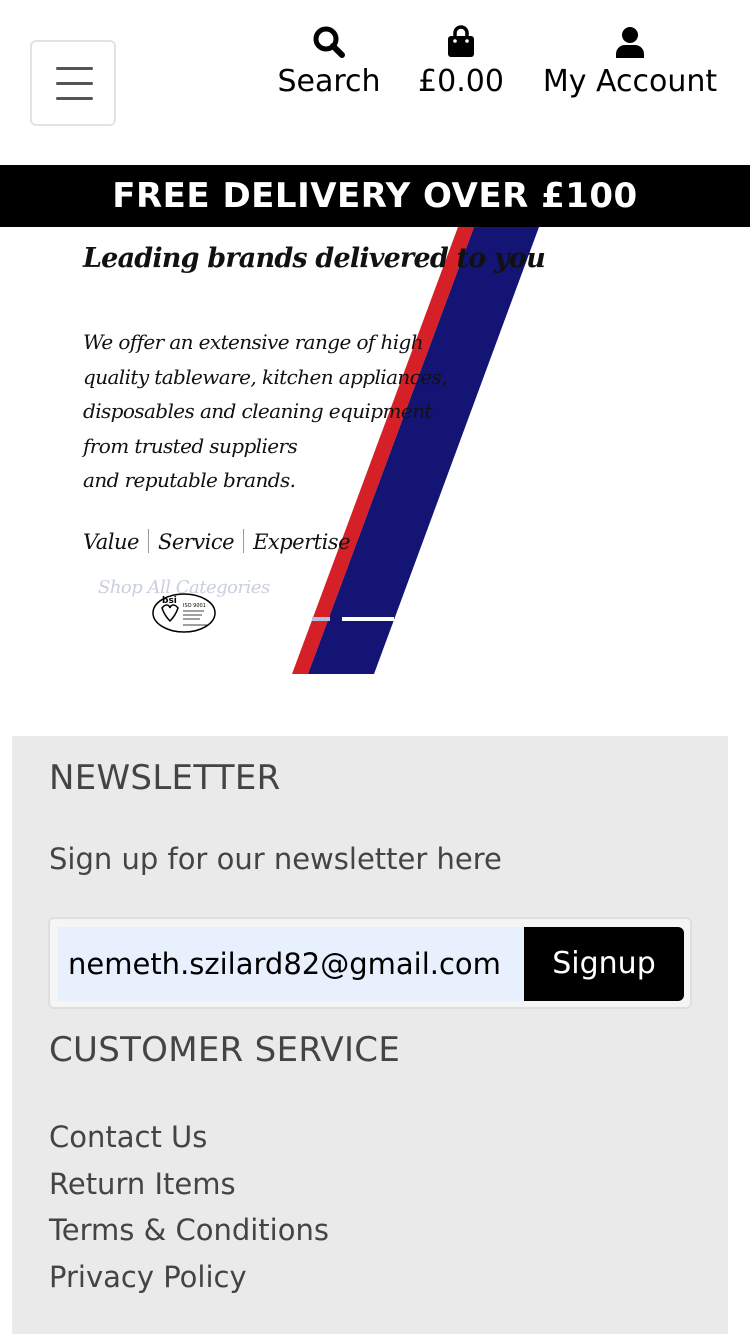 Image resolution: width=750 pixels, height=1334 pixels. What do you see at coordinates (375, 196) in the screenshot?
I see `free-delivery-banner: FREE DELIVERY OVER £100` at bounding box center [375, 196].